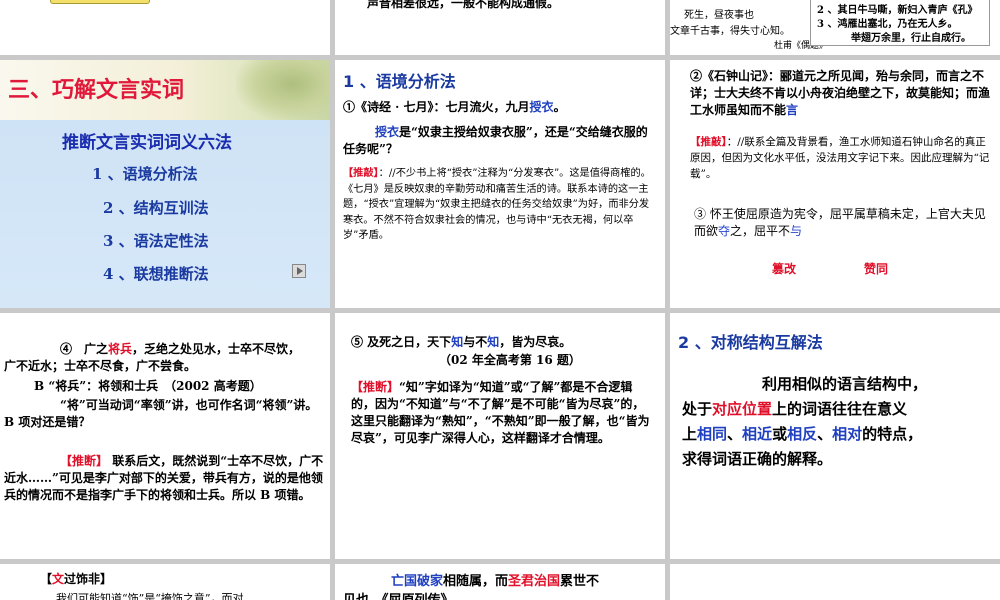  Describe the element at coordinates (157, 357) in the screenshot. I see `example-text: ④ 广之将兵，乏绝之处见水，士卒不尽饮， 广不近水；士卒不尽食，广不尝食。` at that location.